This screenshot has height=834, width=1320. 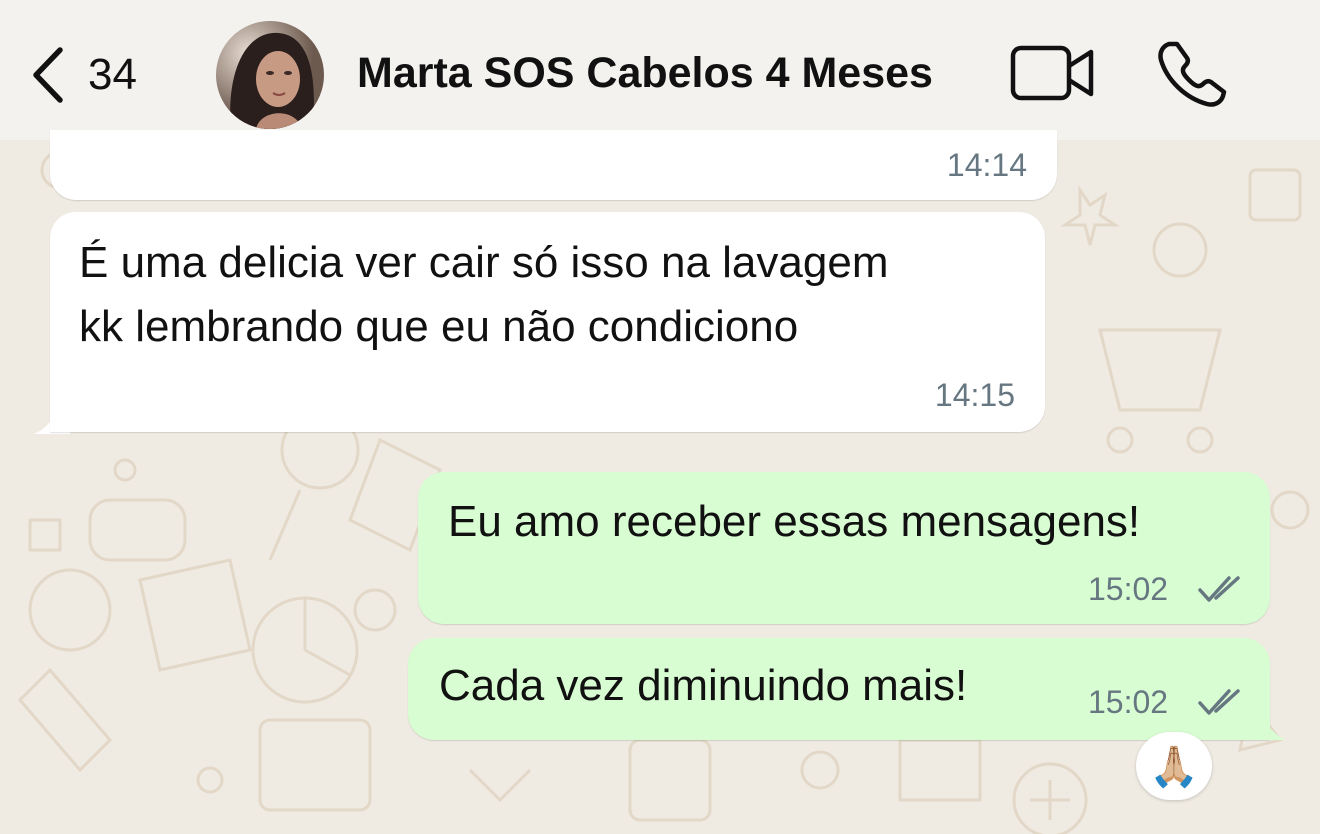 What do you see at coordinates (844, 548) in the screenshot?
I see `message-bubble-outgoing: Eu amo receber essas mensagens! 15:02` at bounding box center [844, 548].